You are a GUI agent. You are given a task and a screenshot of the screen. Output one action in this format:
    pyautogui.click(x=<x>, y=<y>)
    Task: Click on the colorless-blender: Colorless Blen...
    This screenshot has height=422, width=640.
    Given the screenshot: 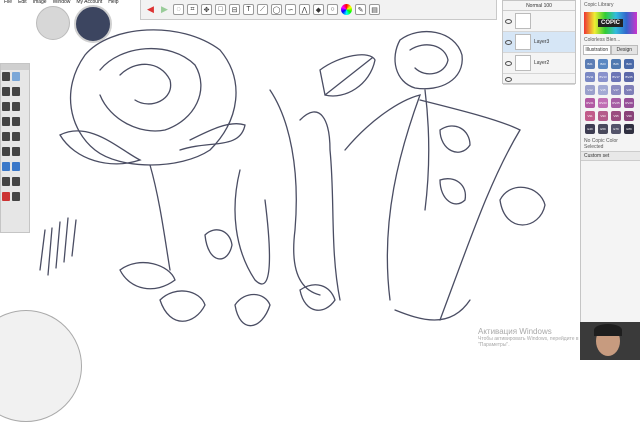 What is the action you would take?
    pyautogui.click(x=610, y=40)
    